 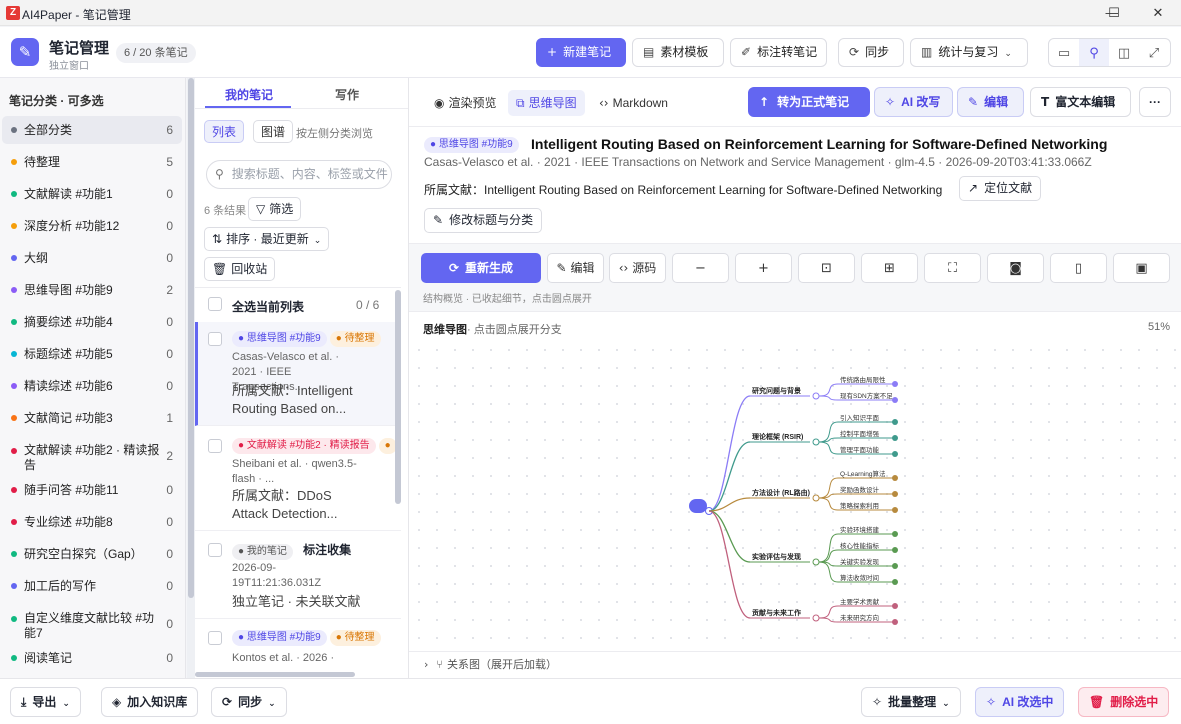 I want to click on sidebar-category-item: 精读综述 #功能6 0, so click(x=92, y=386).